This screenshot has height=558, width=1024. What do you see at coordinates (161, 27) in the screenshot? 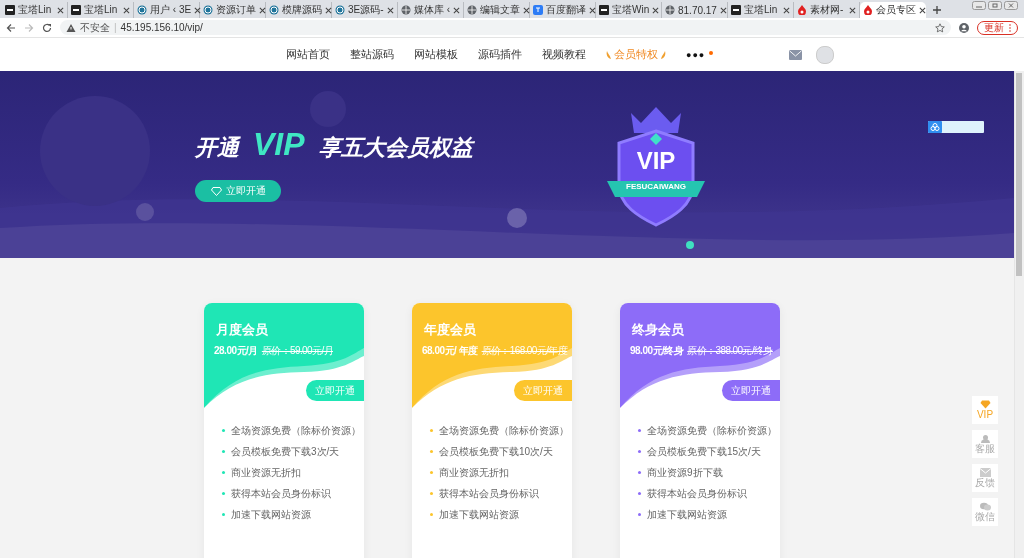
I see `url-text: 45.195.156.10/vip/` at bounding box center [161, 27].